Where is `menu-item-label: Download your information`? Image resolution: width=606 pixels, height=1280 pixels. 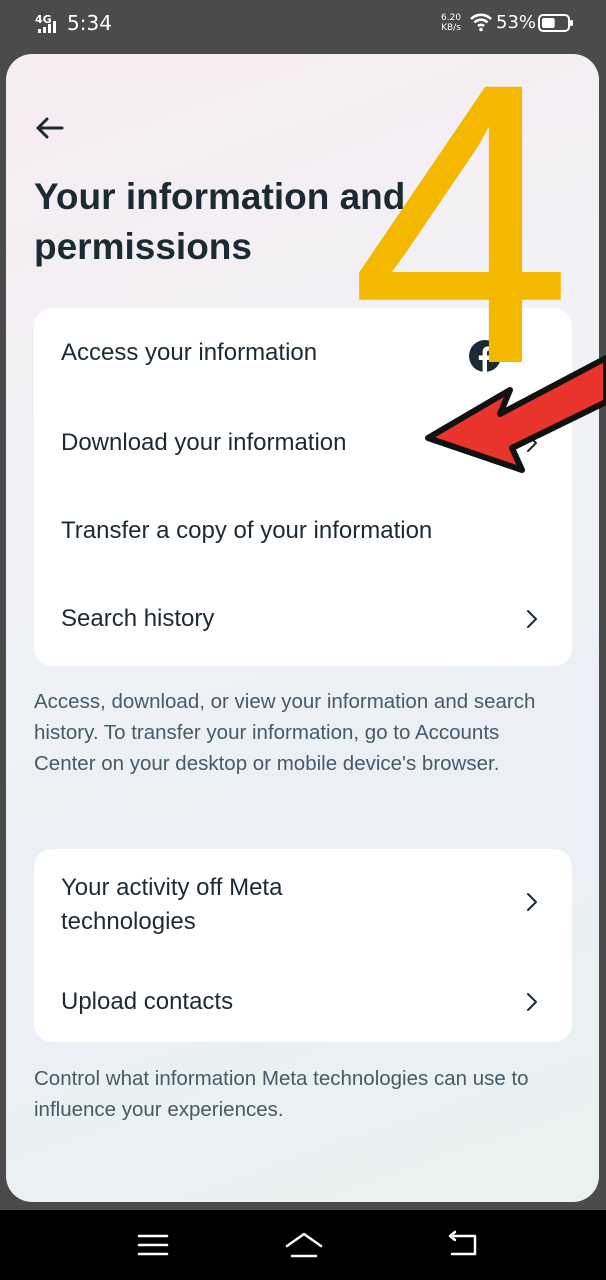
menu-item-label: Download your information is located at coordinates (204, 442).